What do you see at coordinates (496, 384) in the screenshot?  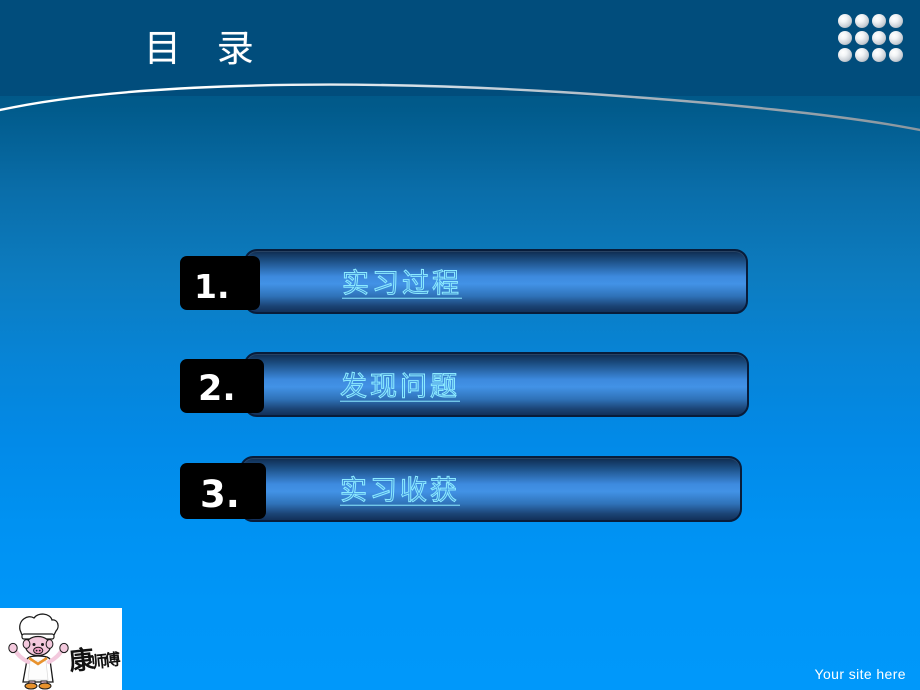 I see `agenda-bar: 发现问题` at bounding box center [496, 384].